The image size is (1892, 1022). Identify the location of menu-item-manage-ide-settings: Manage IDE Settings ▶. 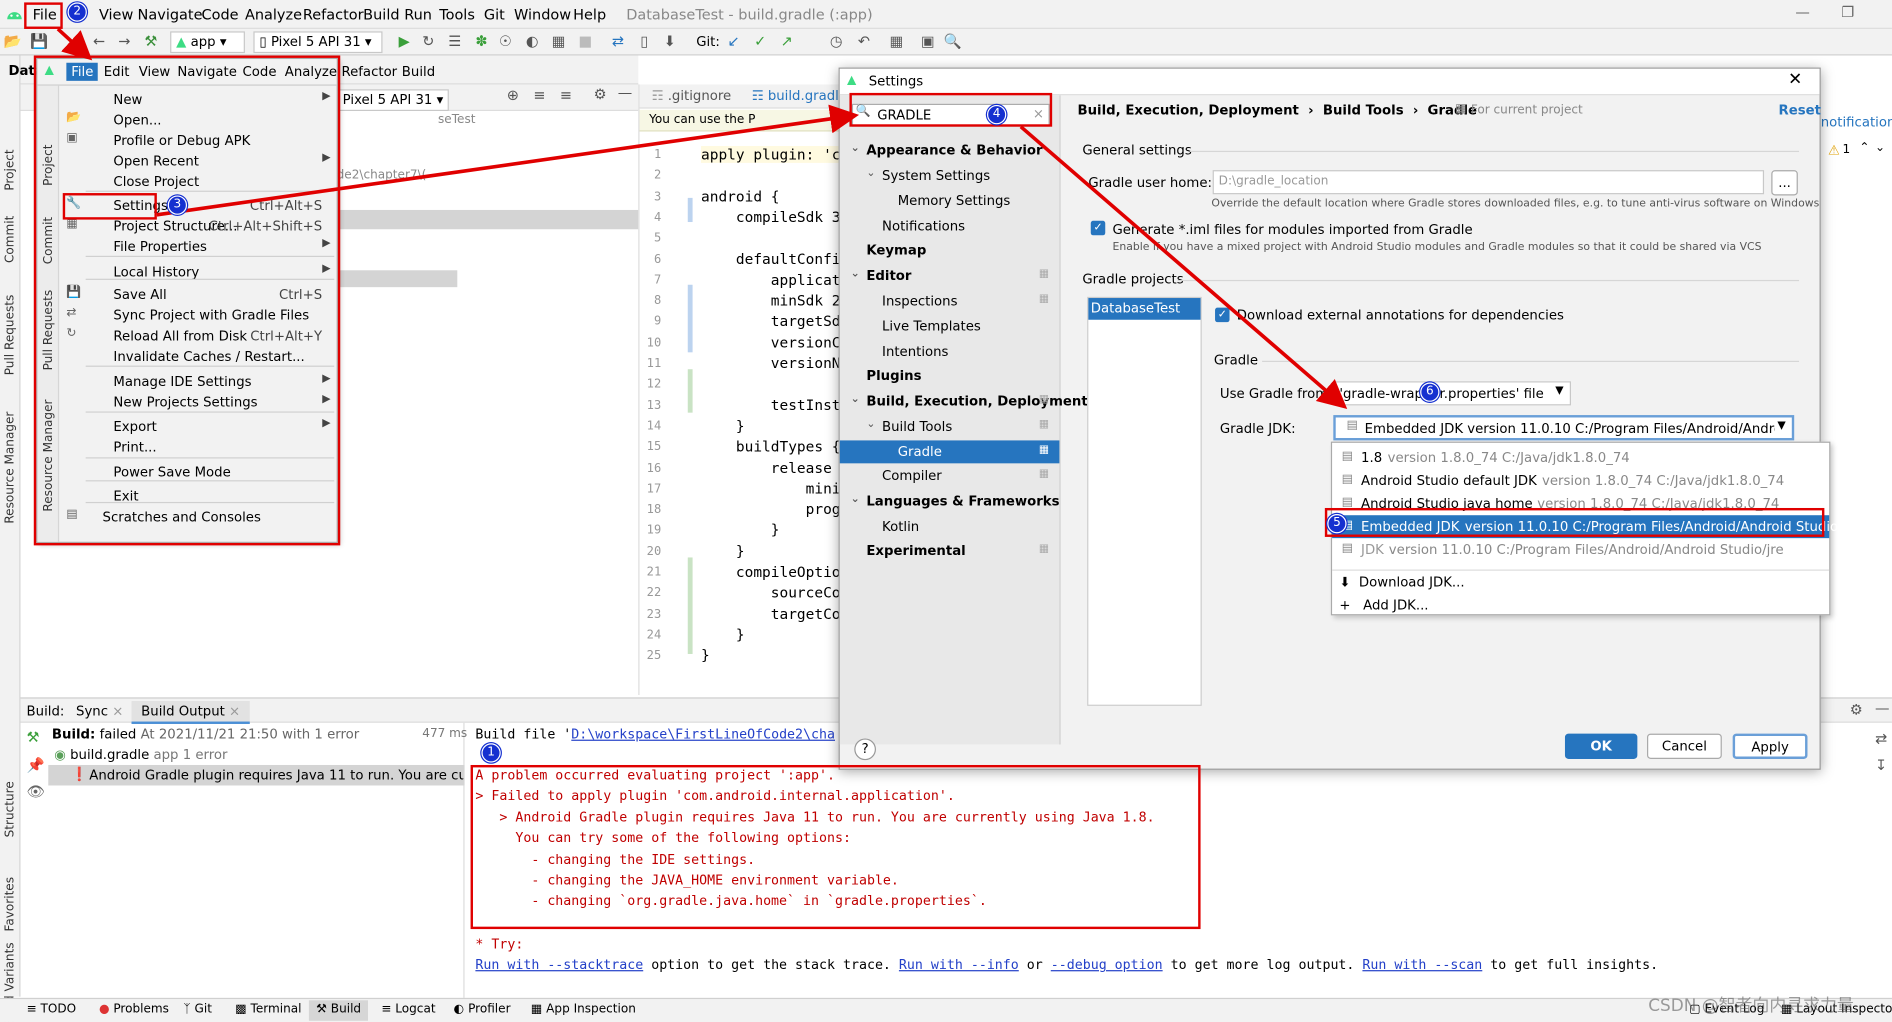
(198, 382).